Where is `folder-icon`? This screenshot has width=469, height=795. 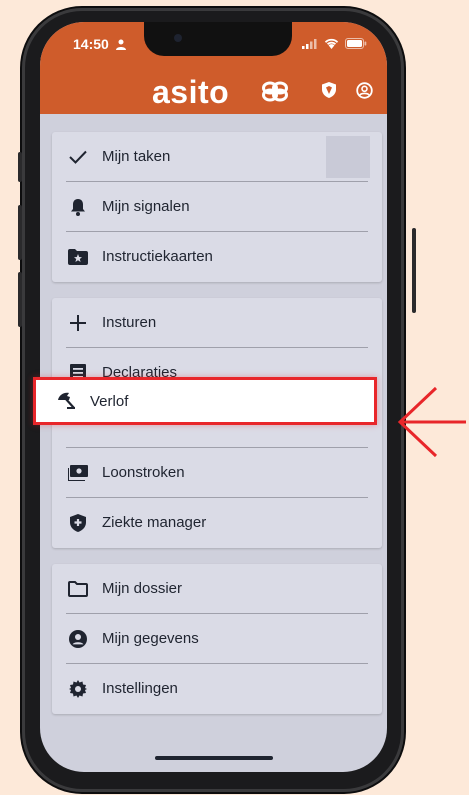
folder-icon is located at coordinates (78, 589).